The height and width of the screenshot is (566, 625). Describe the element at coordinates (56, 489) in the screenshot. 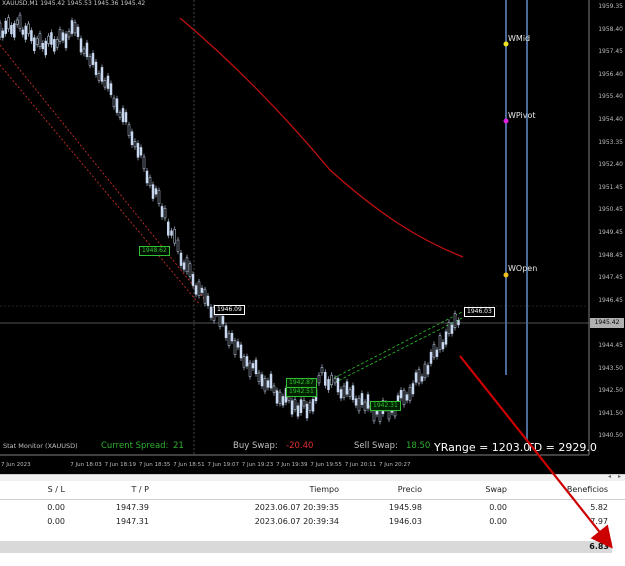

I see `col-sl: S / L` at that location.